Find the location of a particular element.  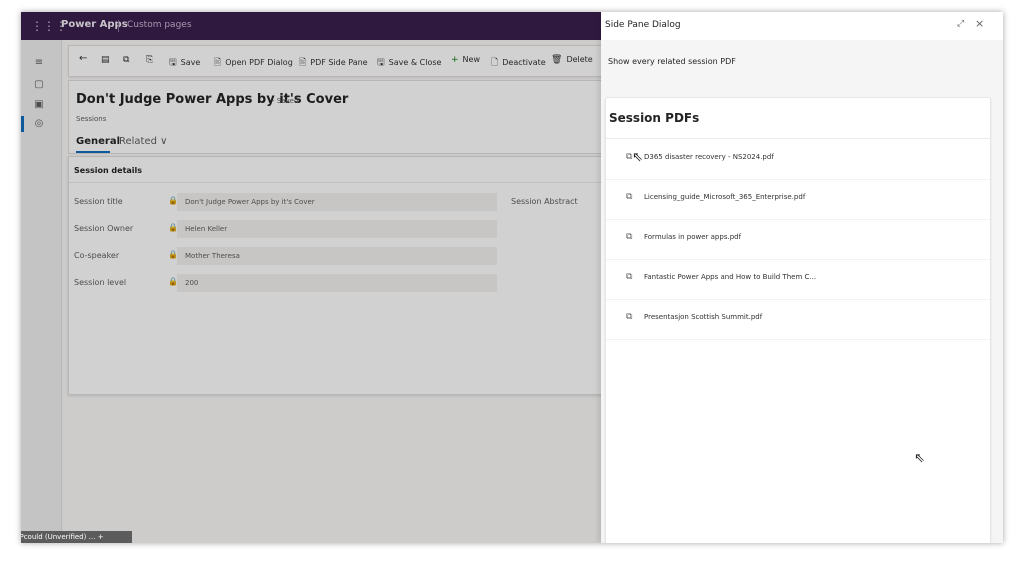

expand-icon: ⤢ is located at coordinates (960, 24).